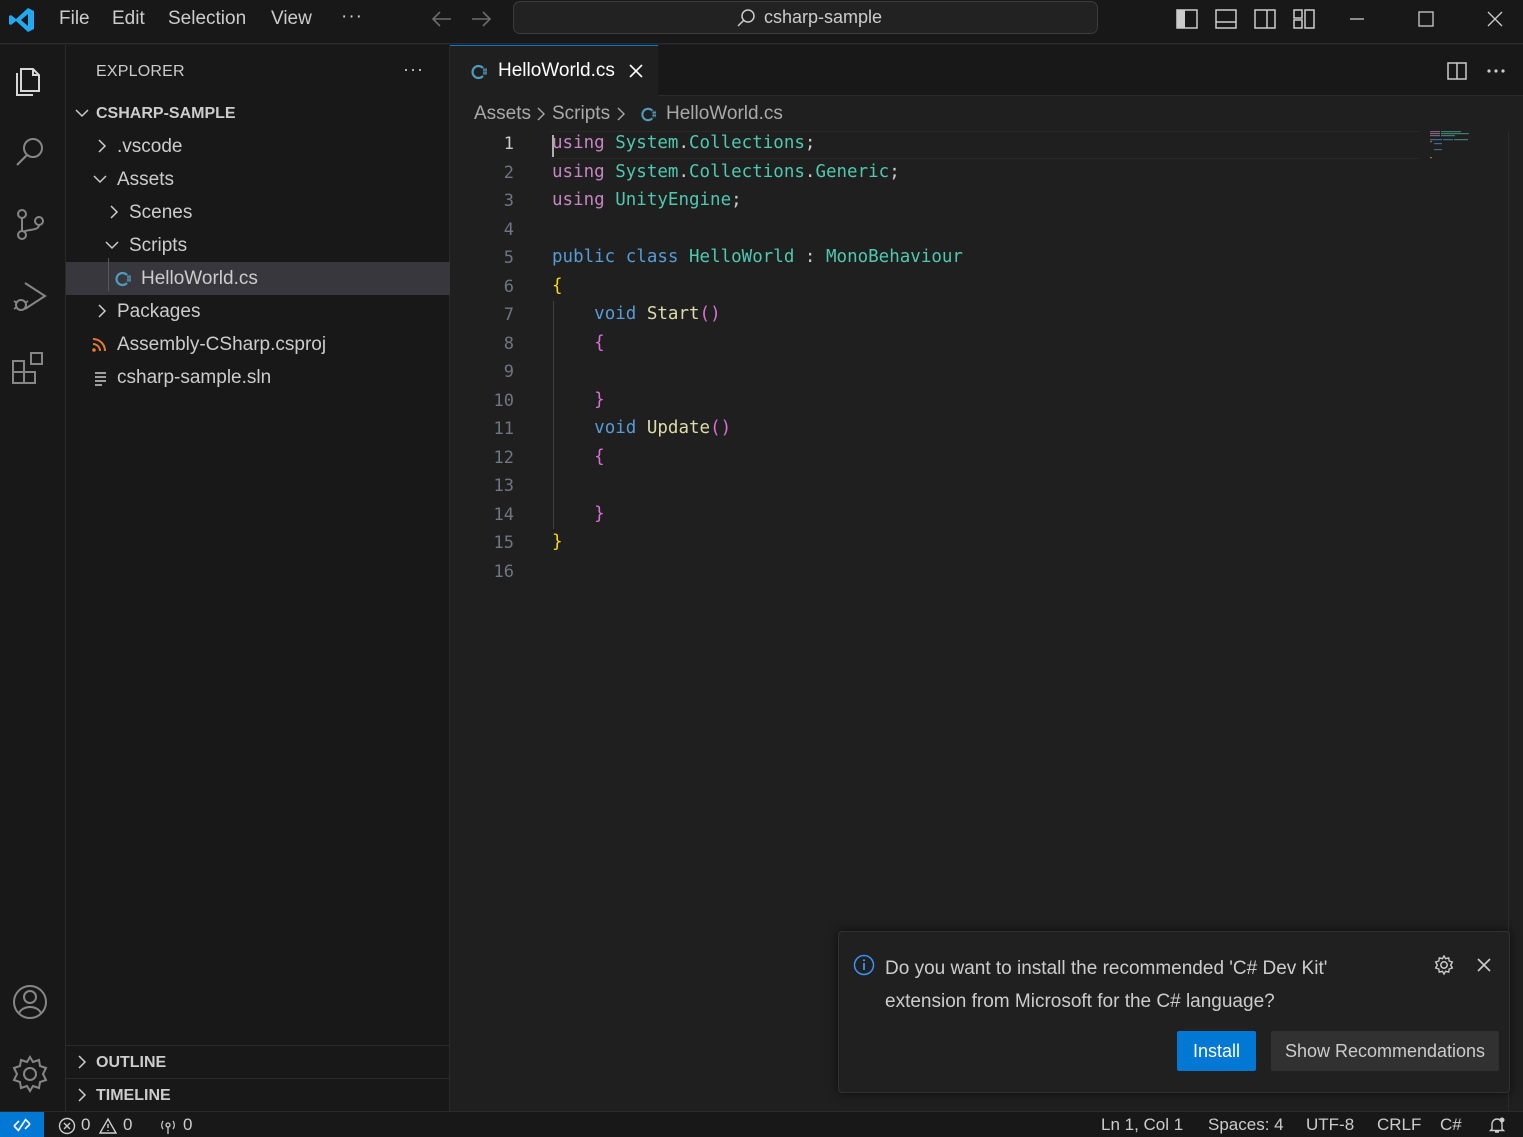 Image resolution: width=1523 pixels, height=1137 pixels. I want to click on vertical-scrollbar, so click(1515, 621).